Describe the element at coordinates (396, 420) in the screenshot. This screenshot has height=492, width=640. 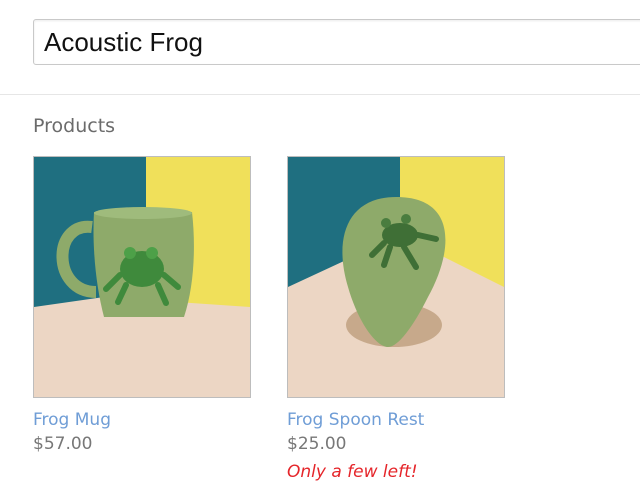
I see `product-link-frog-spoon-rest: Frog Spoon Rest` at that location.